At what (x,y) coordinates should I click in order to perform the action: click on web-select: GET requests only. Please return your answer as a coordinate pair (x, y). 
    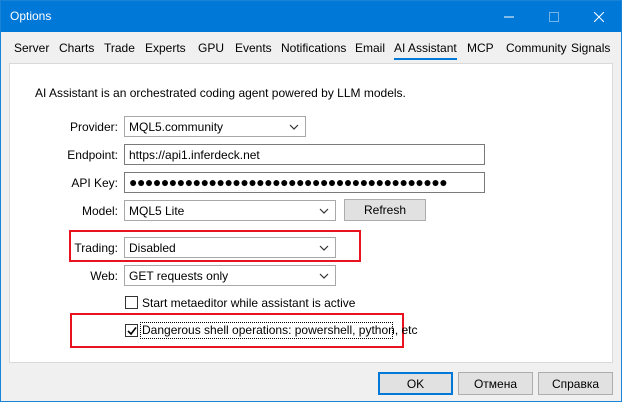
    Looking at the image, I should click on (230, 275).